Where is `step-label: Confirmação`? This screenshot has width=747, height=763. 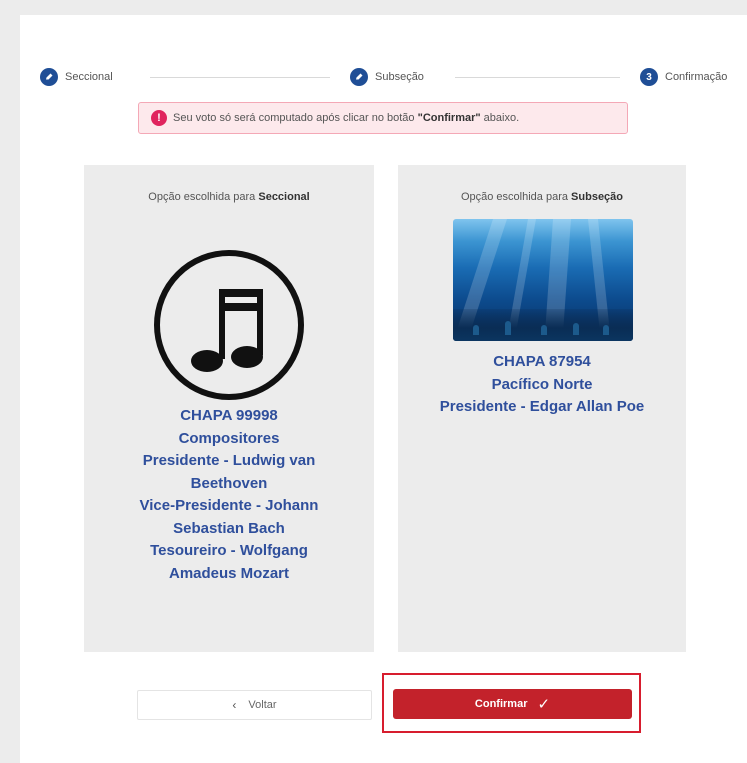 step-label: Confirmação is located at coordinates (696, 77).